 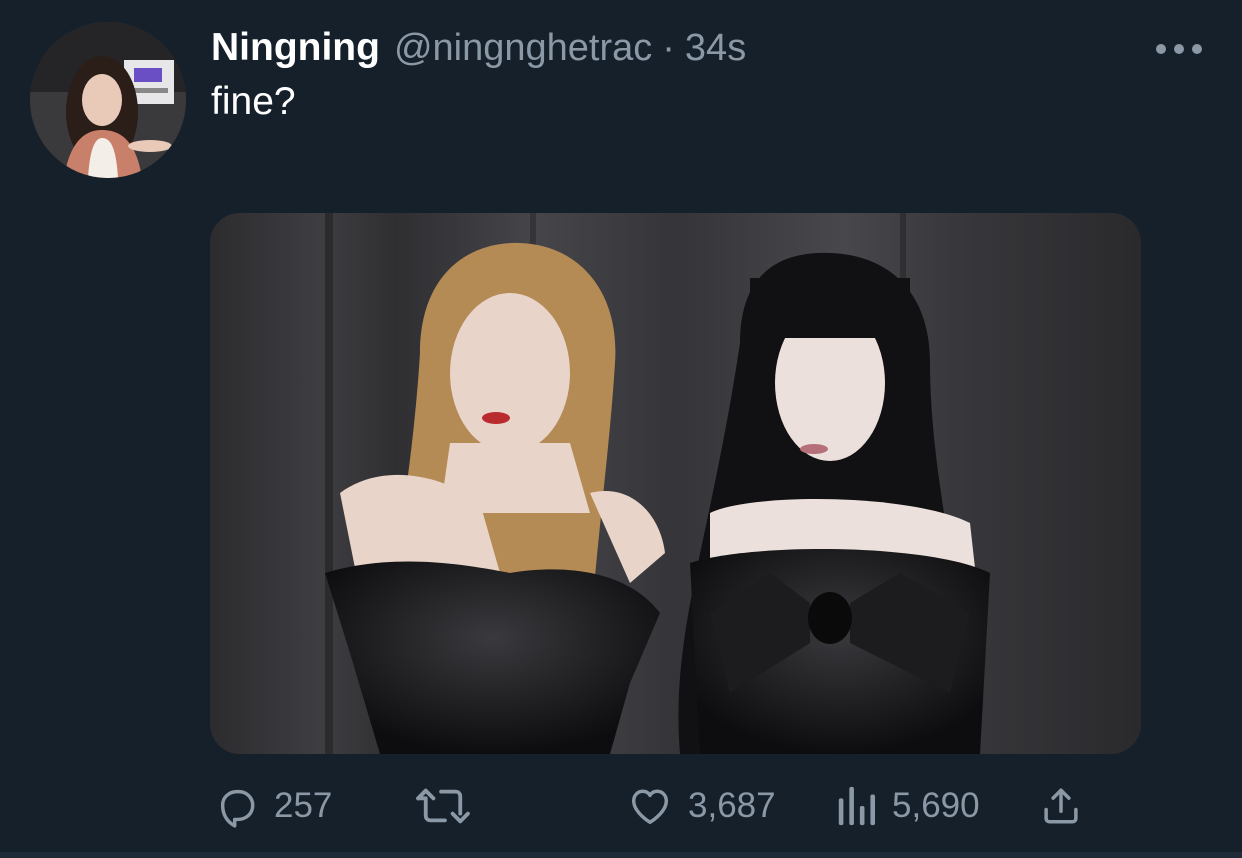 I want to click on divider, so click(x=621, y=855).